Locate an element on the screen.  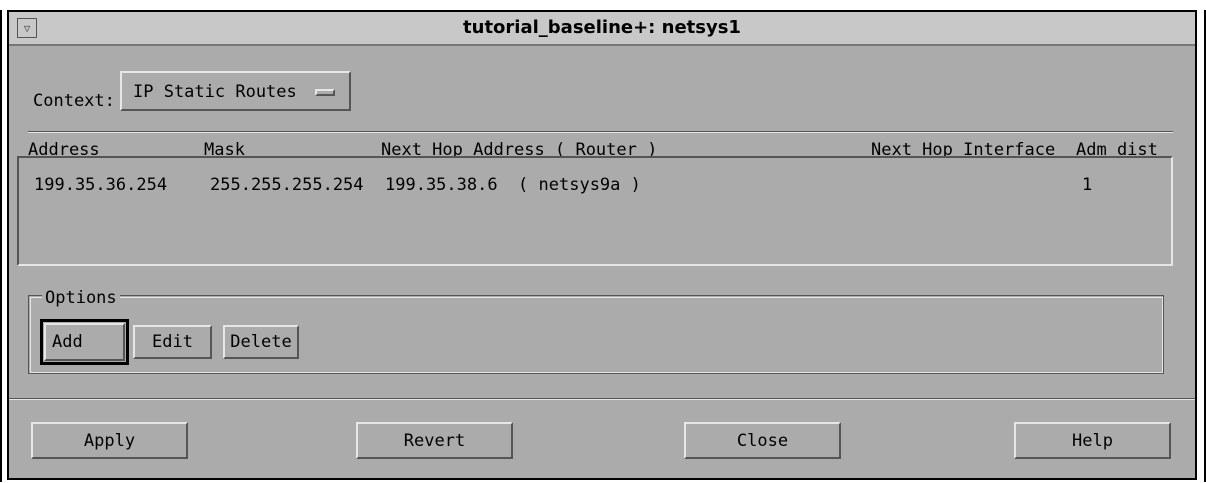
apply-button: Apply is located at coordinates (109, 440).